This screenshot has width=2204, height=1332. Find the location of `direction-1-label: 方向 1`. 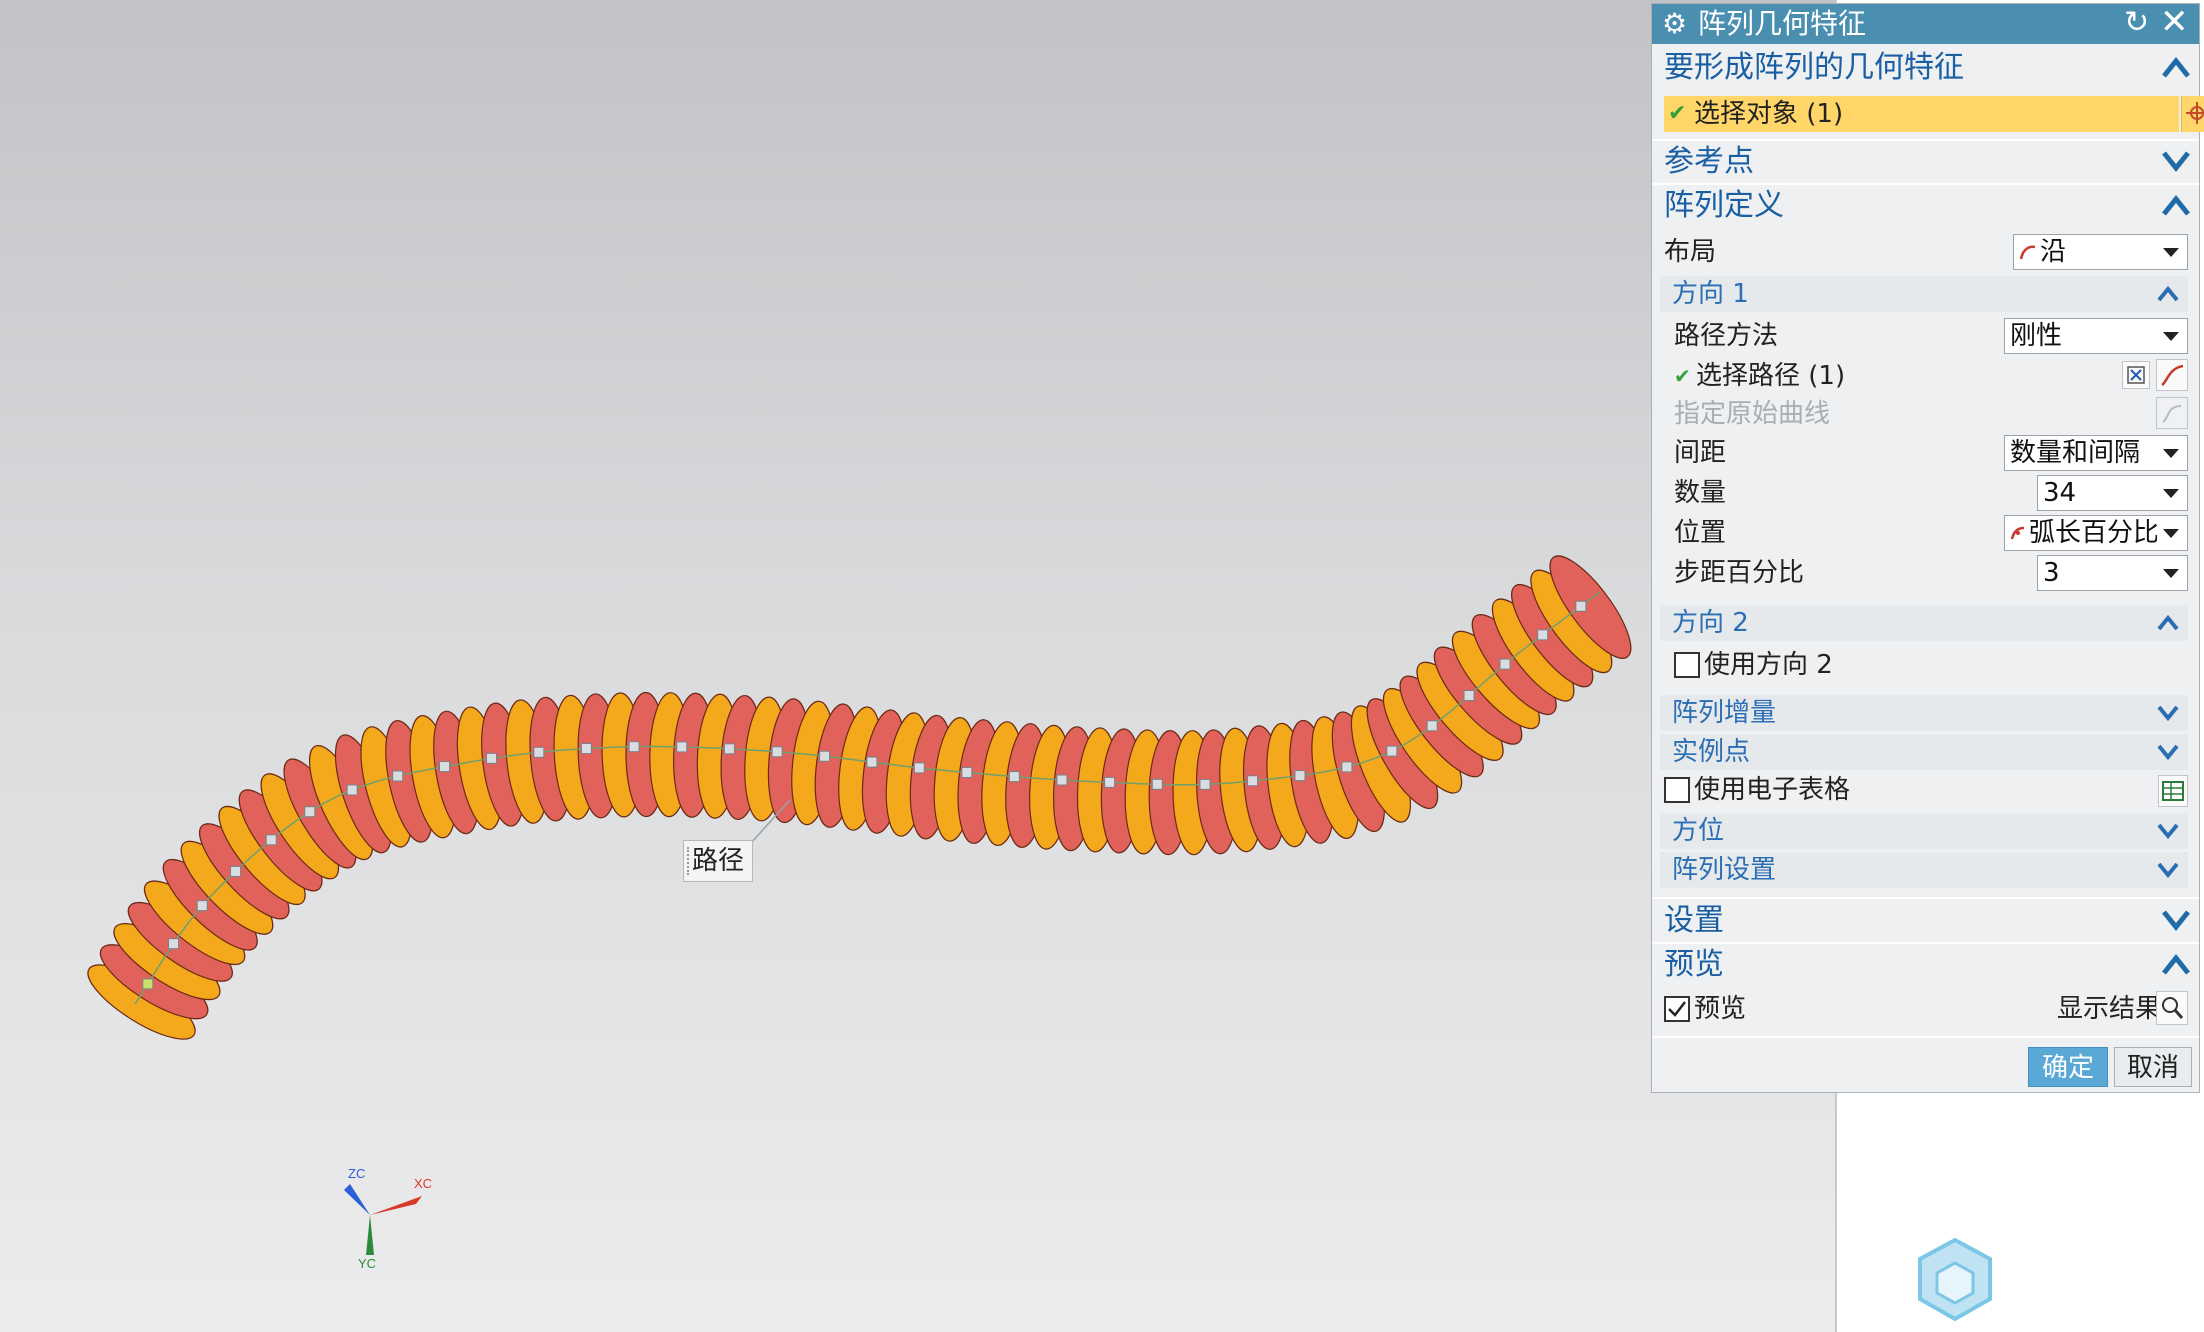

direction-1-label: 方向 1 is located at coordinates (1710, 294).